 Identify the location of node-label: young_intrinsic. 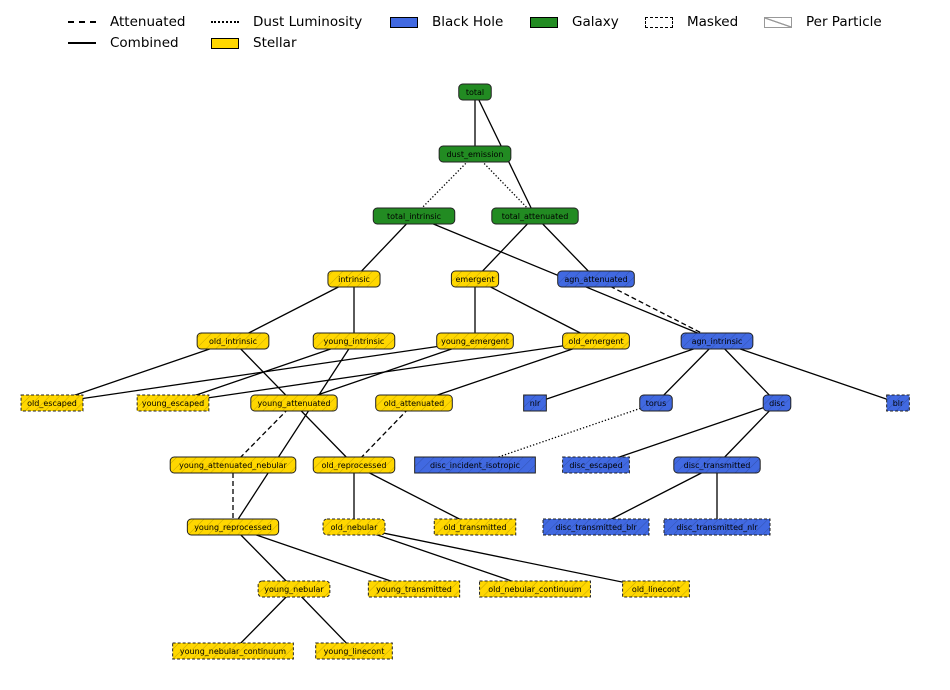
(354, 341).